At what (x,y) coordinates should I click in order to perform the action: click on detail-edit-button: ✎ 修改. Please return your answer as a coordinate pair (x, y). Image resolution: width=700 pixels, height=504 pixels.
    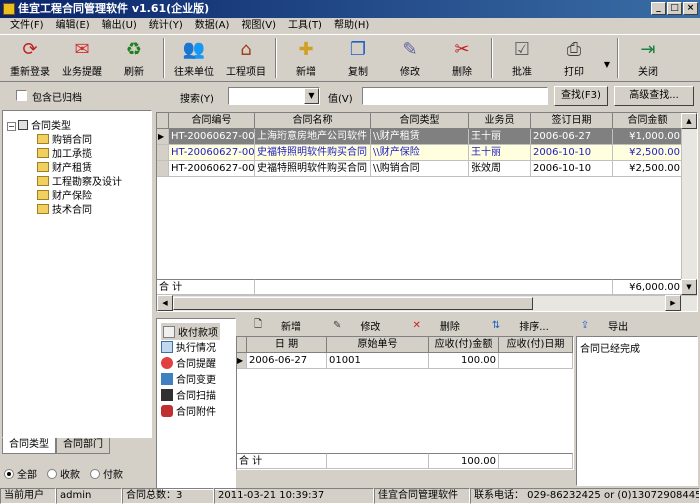
    Looking at the image, I should click on (356, 325).